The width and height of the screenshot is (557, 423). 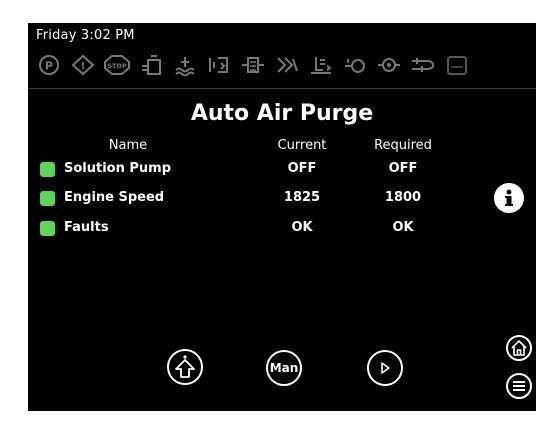 I want to click on home-icon, so click(x=519, y=348).